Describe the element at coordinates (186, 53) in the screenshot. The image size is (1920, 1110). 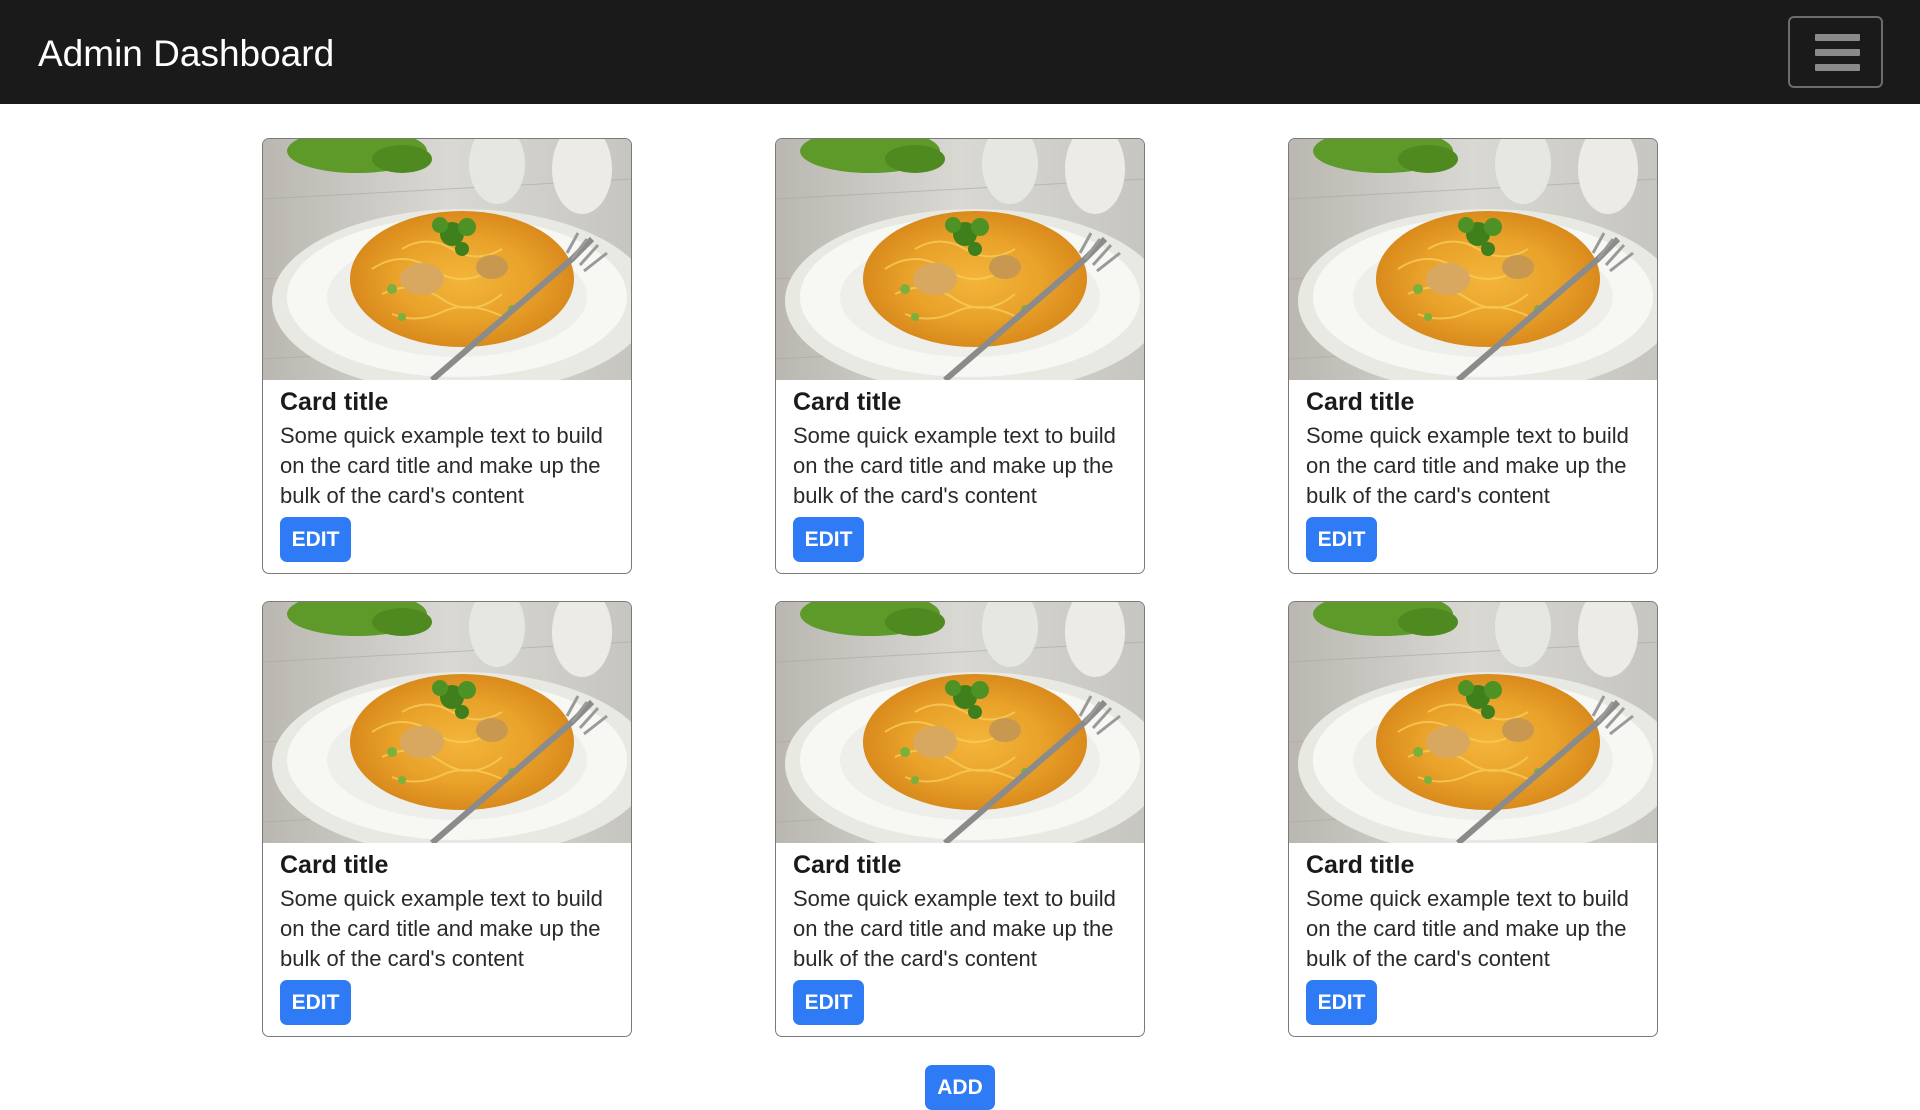
I see `app-title: Admin Dashboard` at that location.